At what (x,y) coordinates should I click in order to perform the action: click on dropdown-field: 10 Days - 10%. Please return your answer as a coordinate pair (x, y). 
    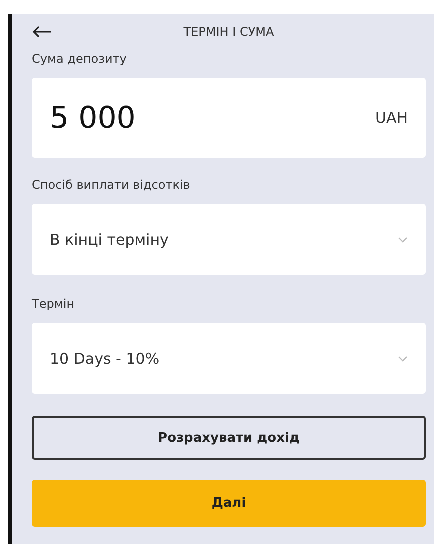
    Looking at the image, I should click on (229, 358).